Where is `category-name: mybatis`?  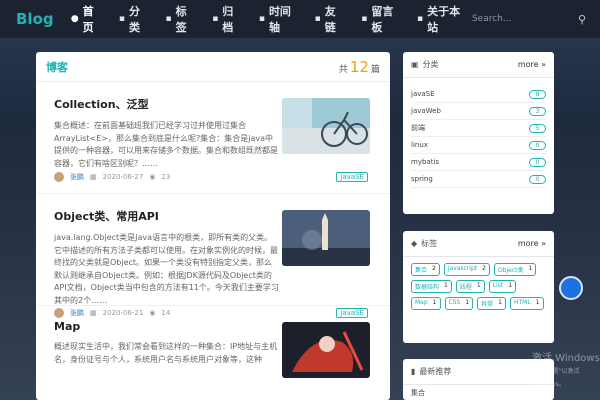
category-name: mybatis is located at coordinates (425, 162).